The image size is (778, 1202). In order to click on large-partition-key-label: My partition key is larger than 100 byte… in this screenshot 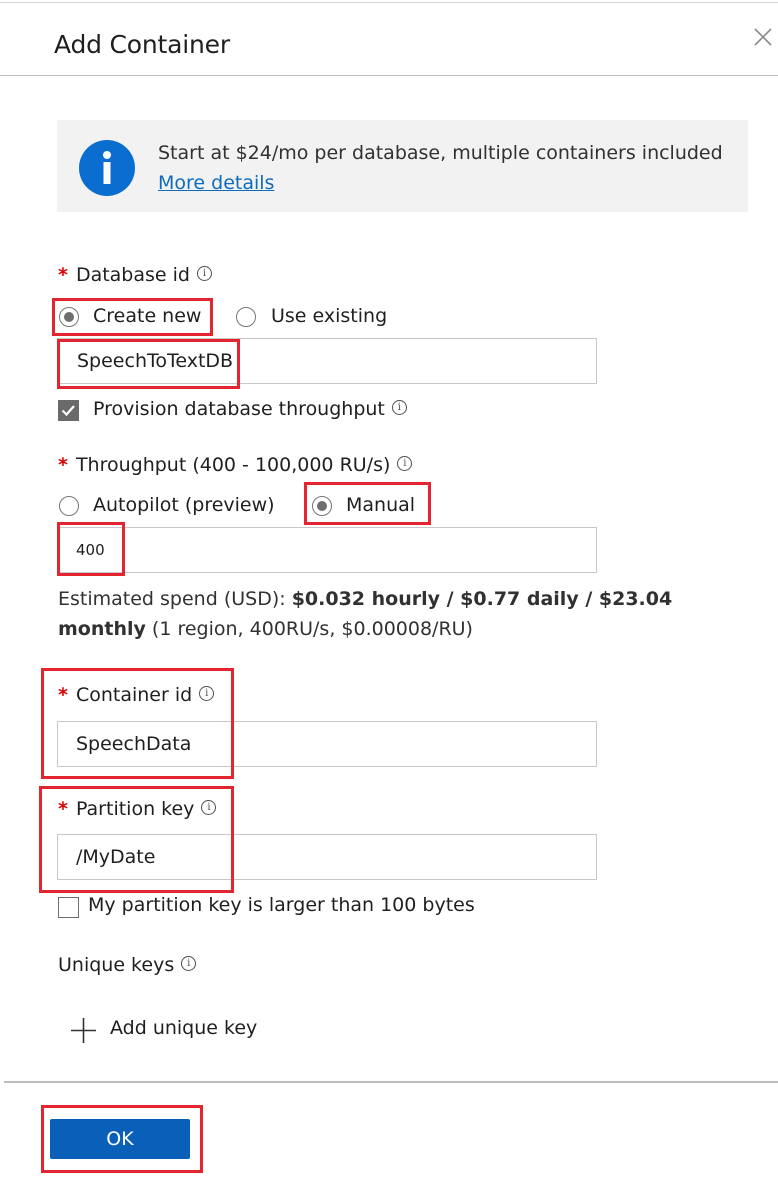, I will do `click(281, 905)`.